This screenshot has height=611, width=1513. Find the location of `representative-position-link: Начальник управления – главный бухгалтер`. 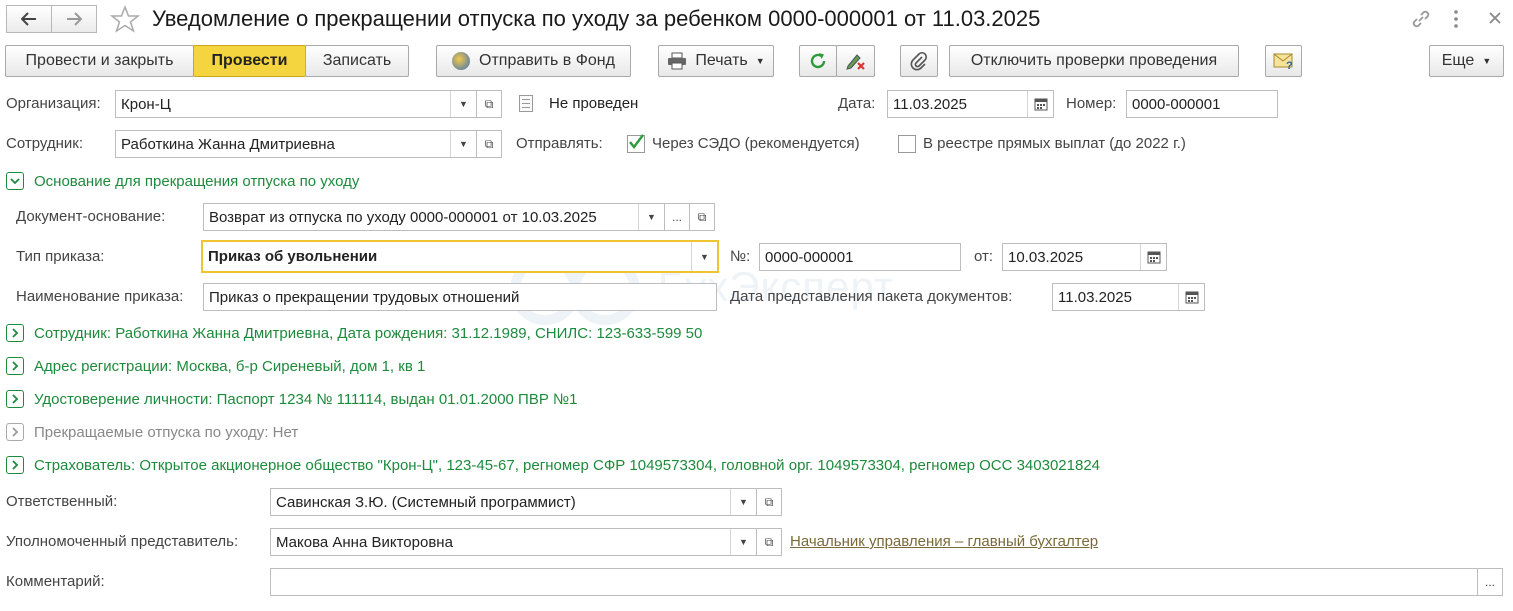

representative-position-link: Начальник управления – главный бухгалтер is located at coordinates (944, 541).